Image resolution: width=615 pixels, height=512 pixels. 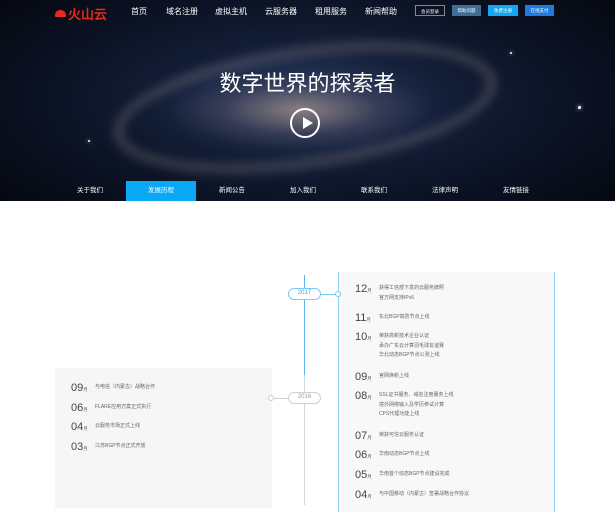 I want to click on event-lines: 东北BGP高防节点上线, so click(x=404, y=318).